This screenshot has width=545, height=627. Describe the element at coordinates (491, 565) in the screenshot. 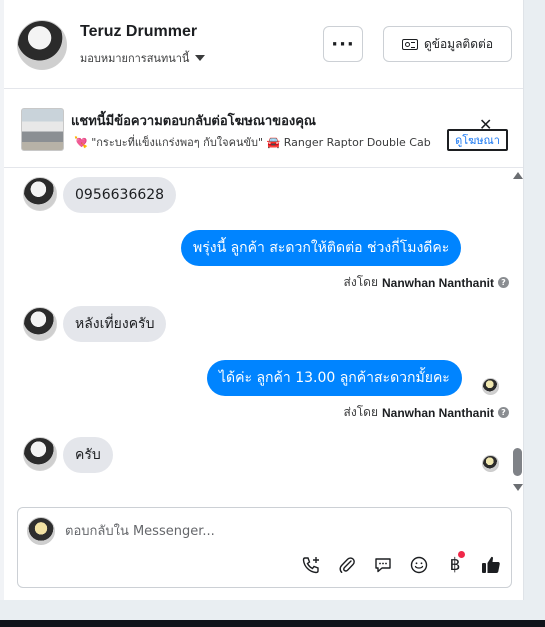

I see `thumbs-up-icon` at that location.